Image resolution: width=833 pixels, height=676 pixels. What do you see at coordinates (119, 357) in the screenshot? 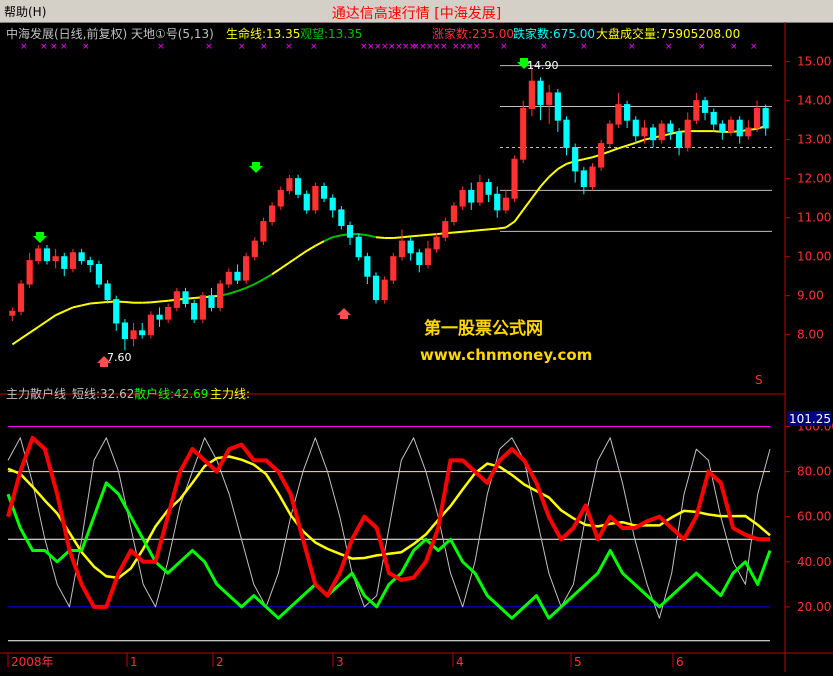
I see `low-label: 7.60` at bounding box center [119, 357].